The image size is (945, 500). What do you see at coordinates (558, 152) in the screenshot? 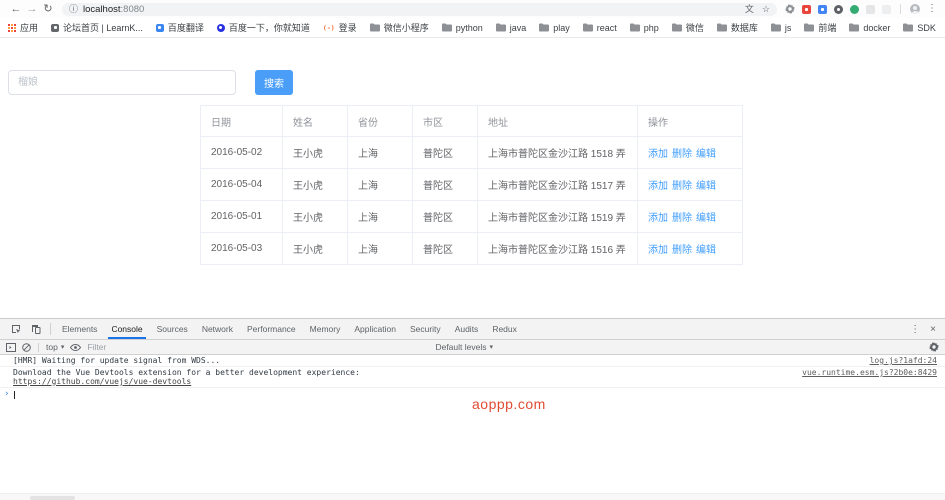
I see `cell-address: 上海市普陀区金沙江路 1518 弄` at bounding box center [558, 152].